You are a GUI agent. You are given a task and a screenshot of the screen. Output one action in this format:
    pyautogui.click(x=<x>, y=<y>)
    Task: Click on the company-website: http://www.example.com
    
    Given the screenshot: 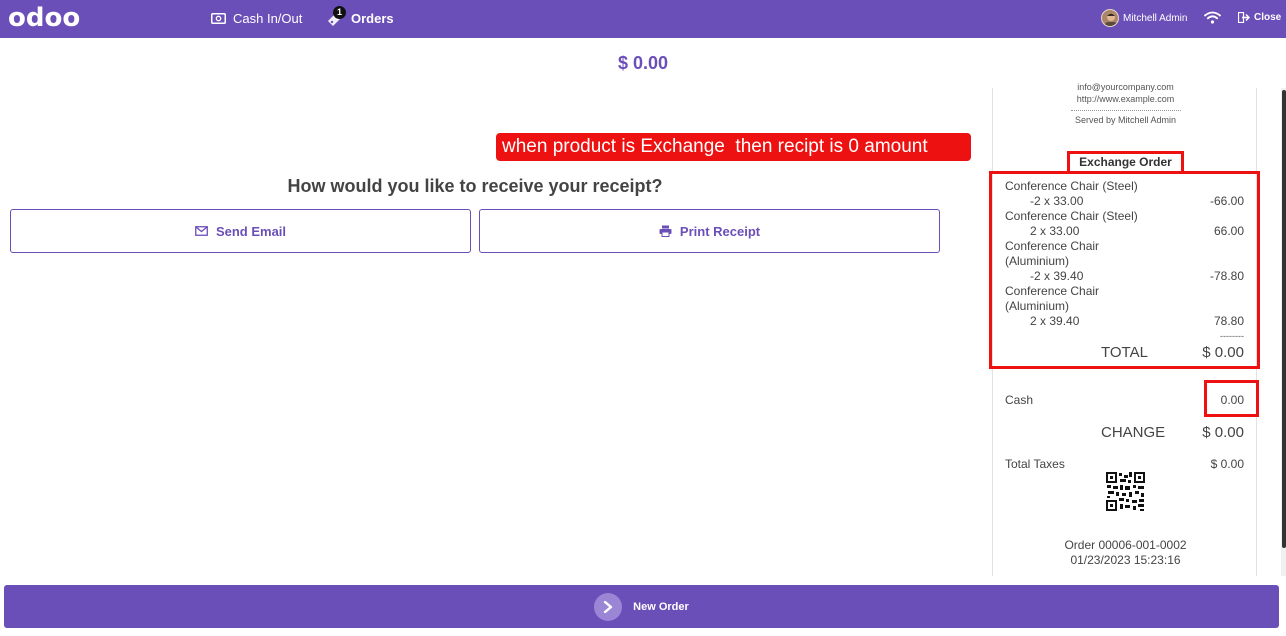 What is the action you would take?
    pyautogui.click(x=1125, y=99)
    